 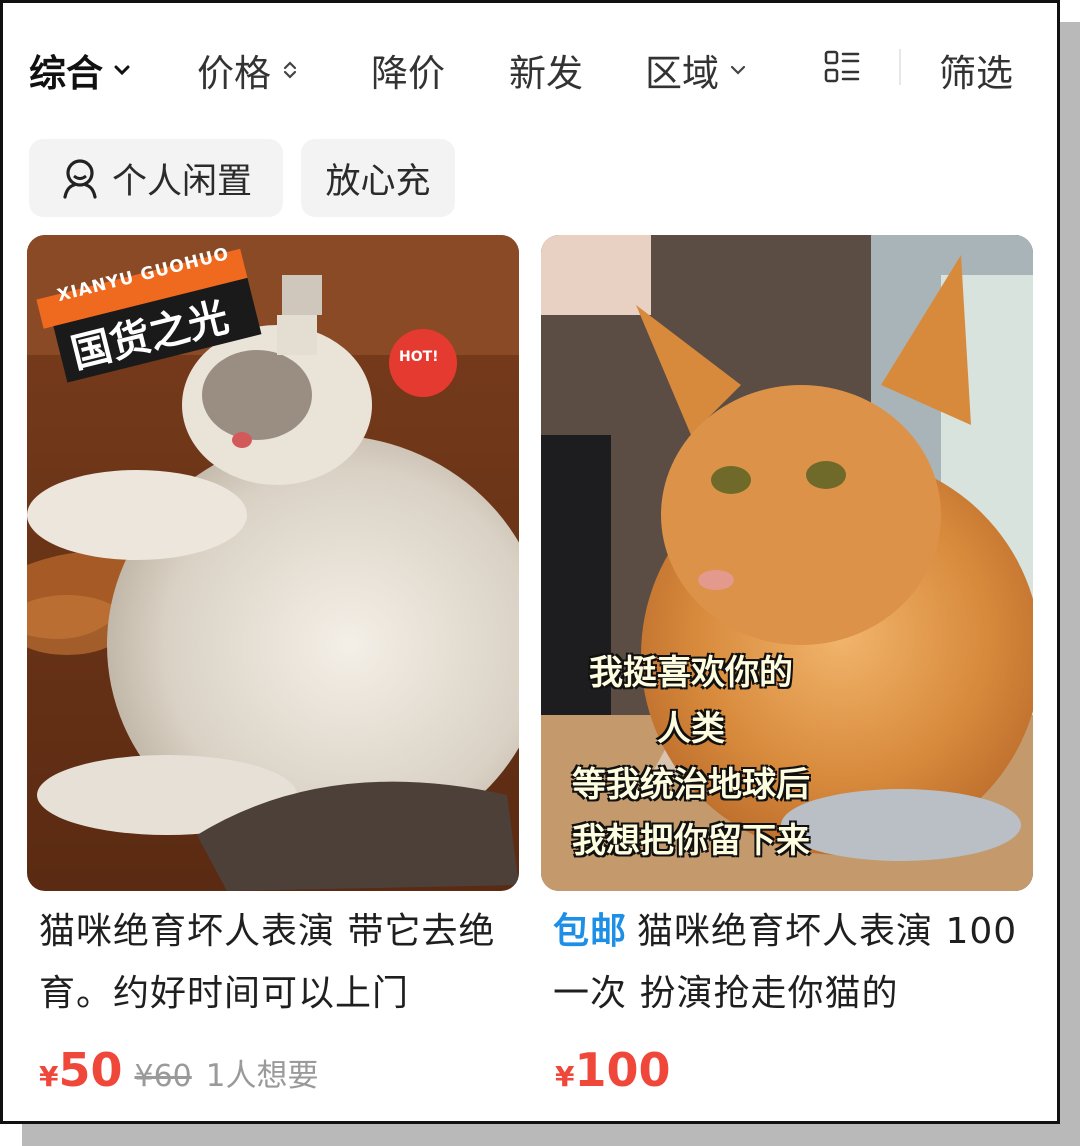 I want to click on caption-line-2: 人类, so click(x=691, y=729).